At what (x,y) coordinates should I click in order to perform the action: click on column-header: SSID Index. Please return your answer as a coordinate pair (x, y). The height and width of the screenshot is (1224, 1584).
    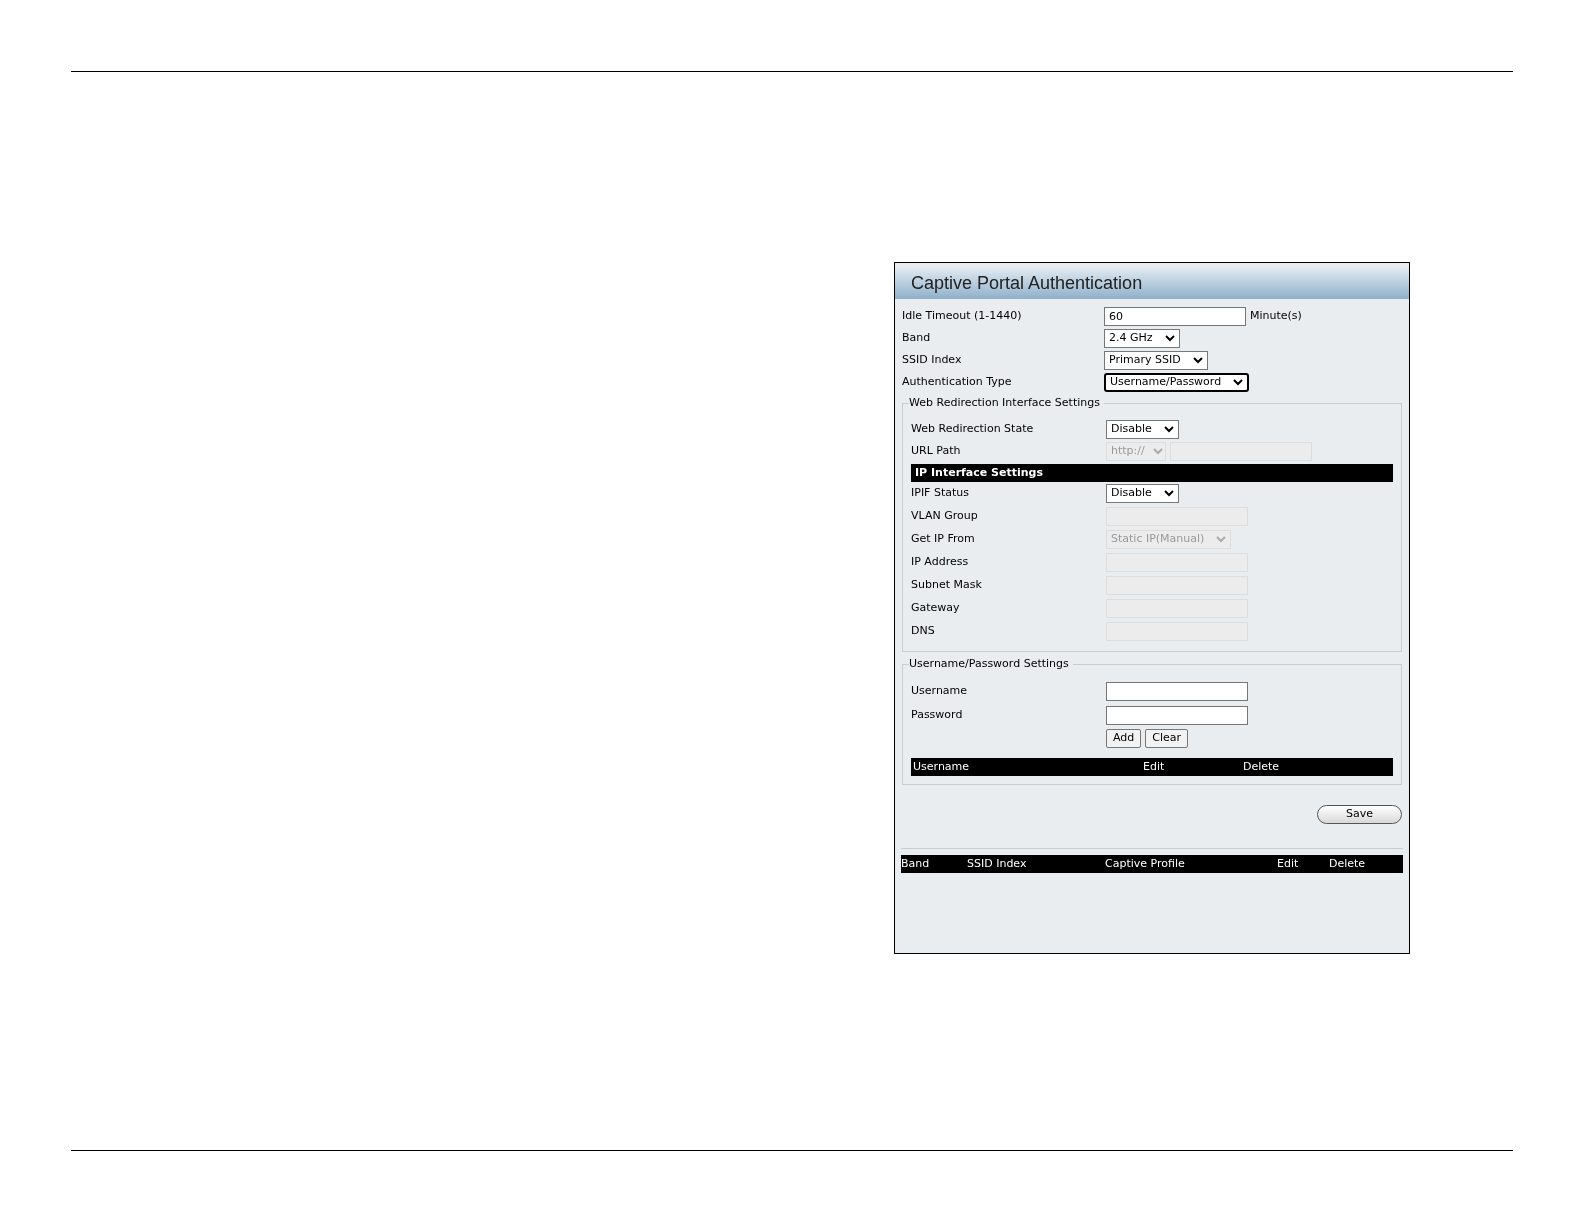
    Looking at the image, I should click on (997, 863).